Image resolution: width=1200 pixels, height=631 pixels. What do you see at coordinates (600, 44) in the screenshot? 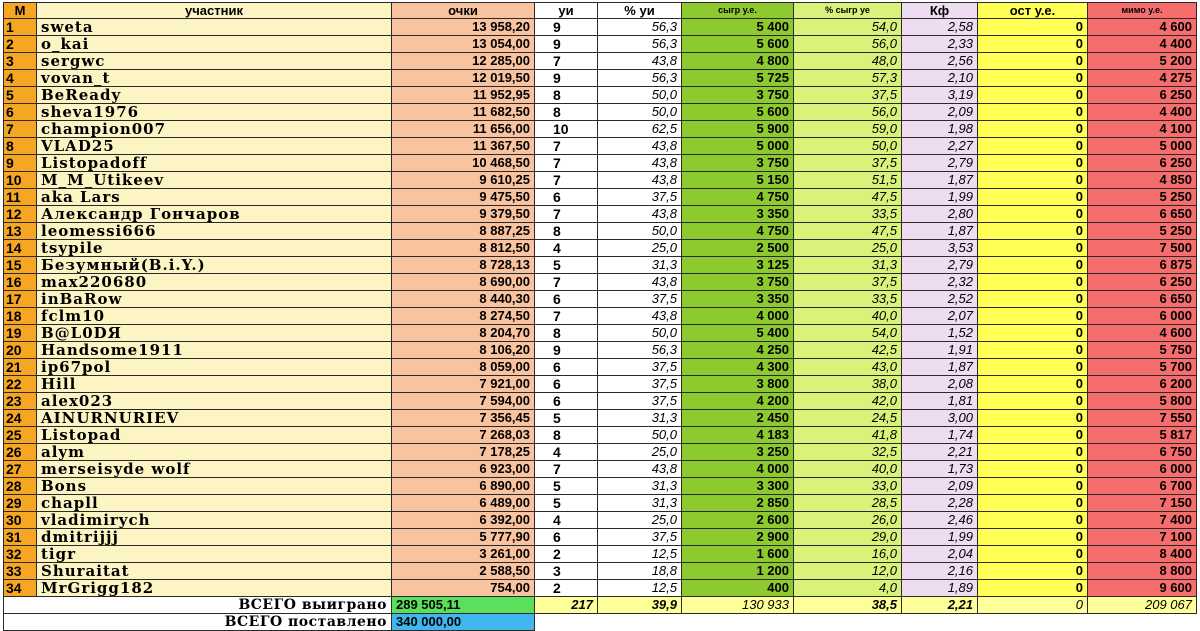
I see `table-row: 2 o_kai 13 054,00 9 56,3 5 600 56,0 2,33 0 4 400` at bounding box center [600, 44].